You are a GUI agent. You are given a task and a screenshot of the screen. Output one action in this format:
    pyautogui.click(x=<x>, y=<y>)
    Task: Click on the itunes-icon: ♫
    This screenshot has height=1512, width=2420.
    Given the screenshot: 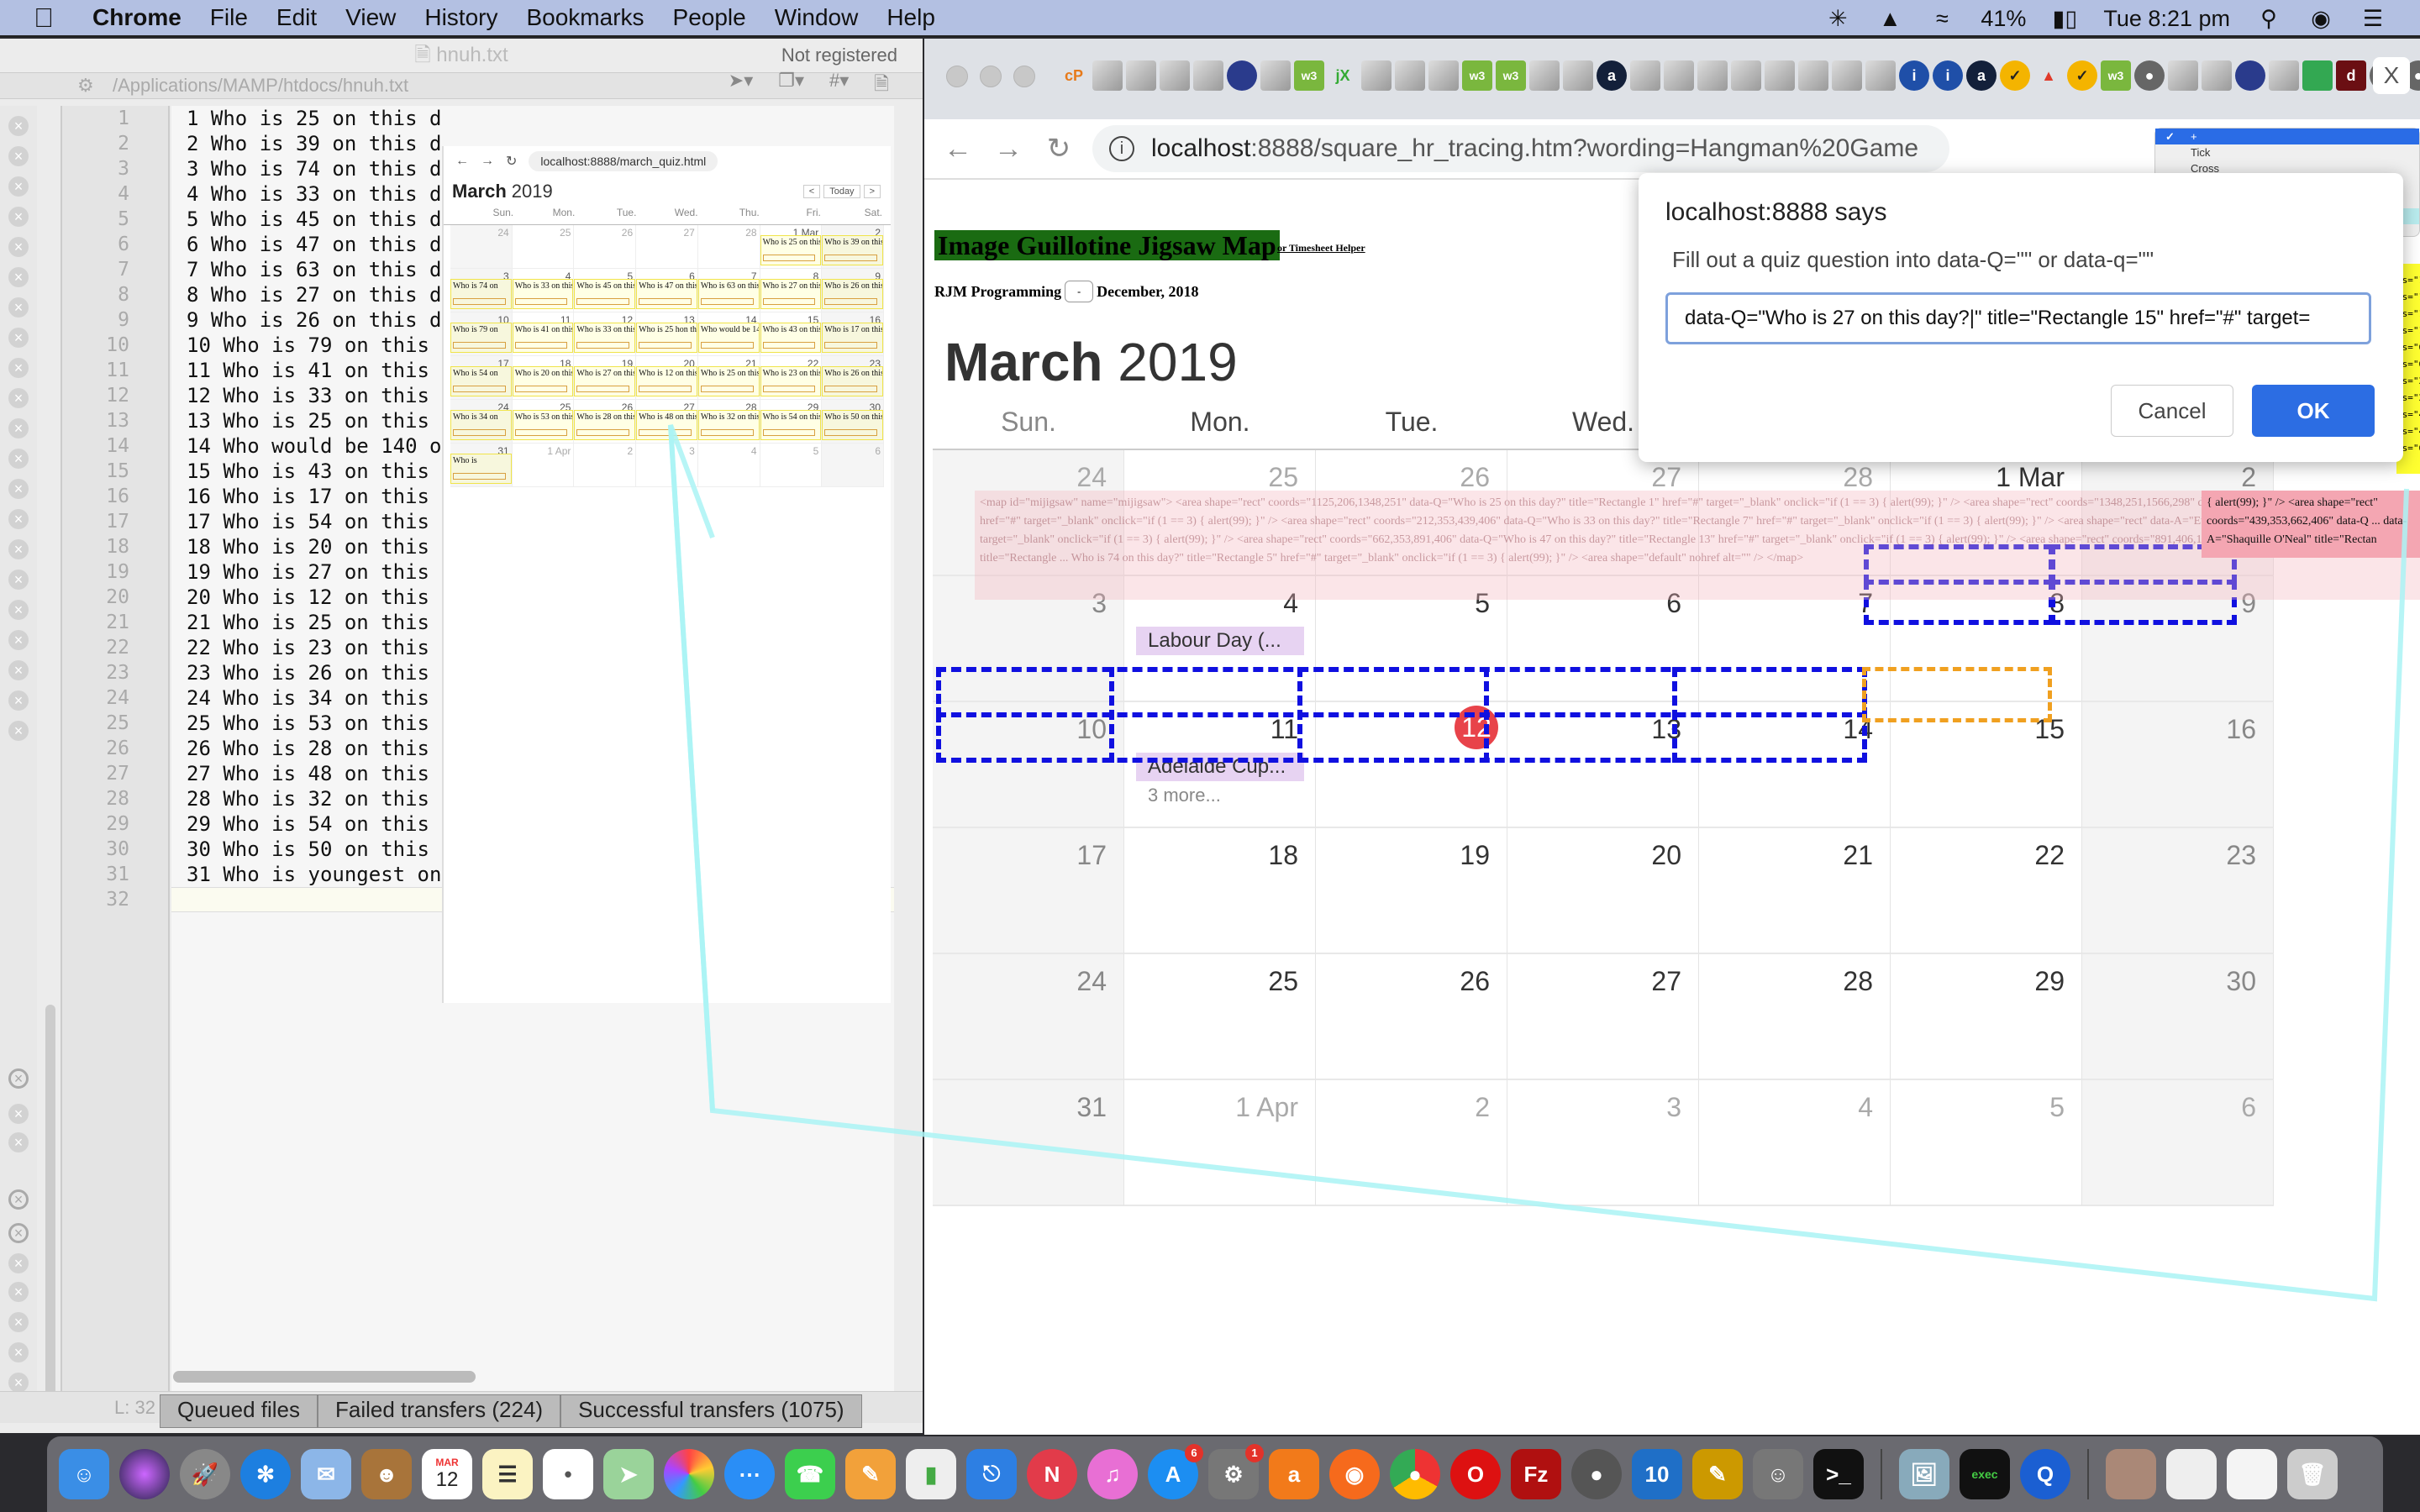 What is the action you would take?
    pyautogui.click(x=1112, y=1474)
    